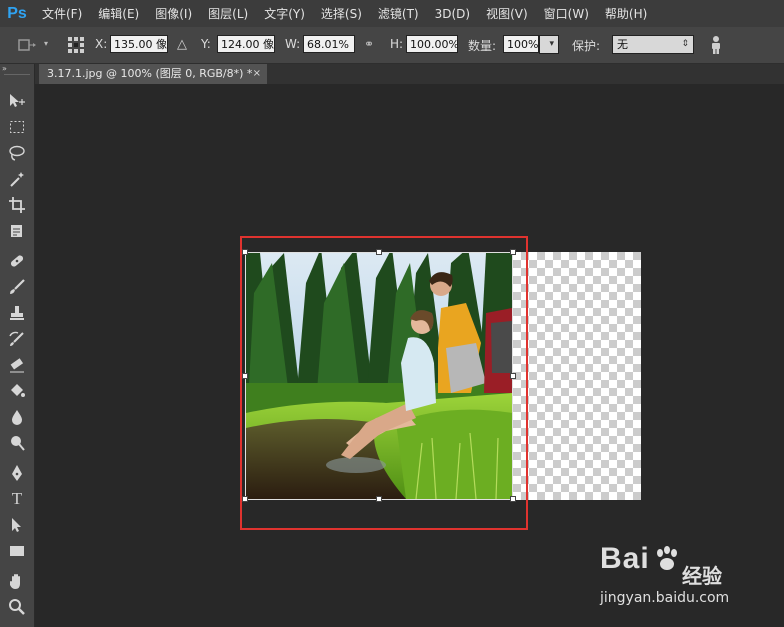 Image resolution: width=784 pixels, height=627 pixels. Describe the element at coordinates (625, 558) in the screenshot. I see `watermark-brand: Bai` at that location.